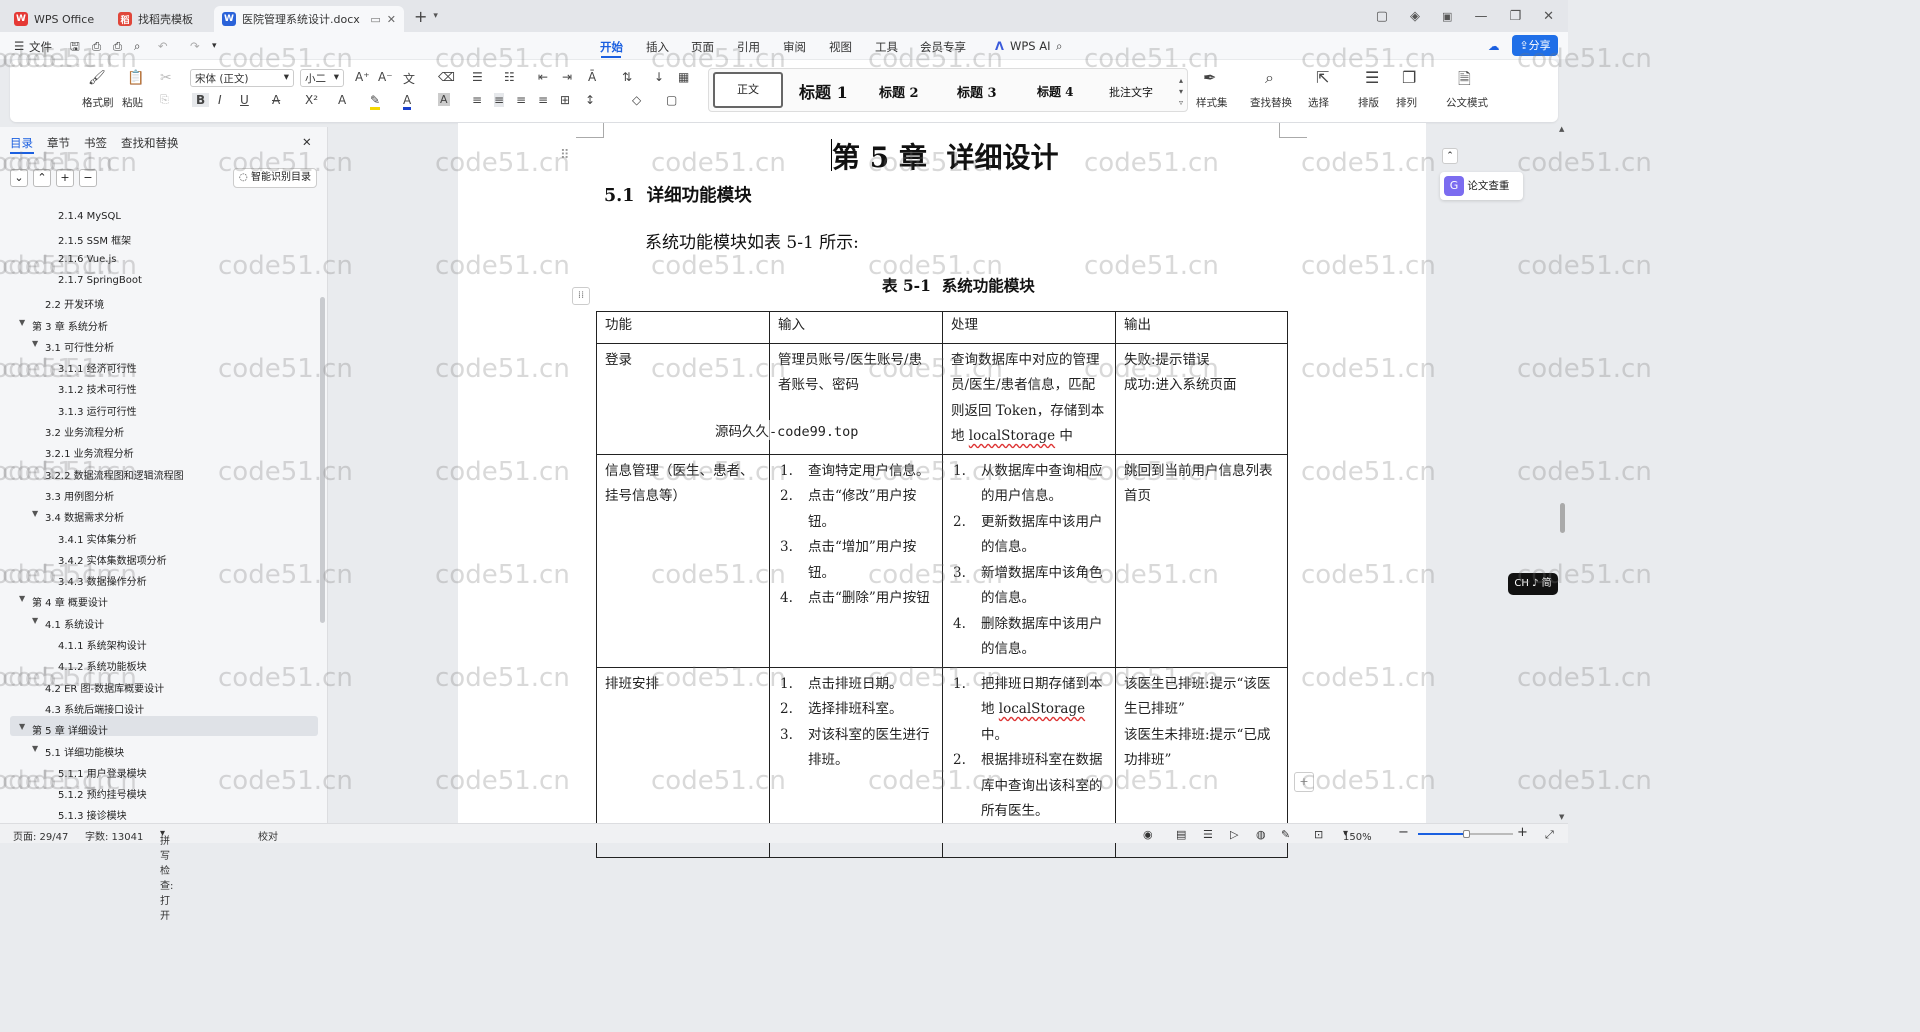 The image size is (1920, 1032). What do you see at coordinates (1181, 91) in the screenshot?
I see `gallery-scroll-icon: ▴ ▾ ▿` at bounding box center [1181, 91].